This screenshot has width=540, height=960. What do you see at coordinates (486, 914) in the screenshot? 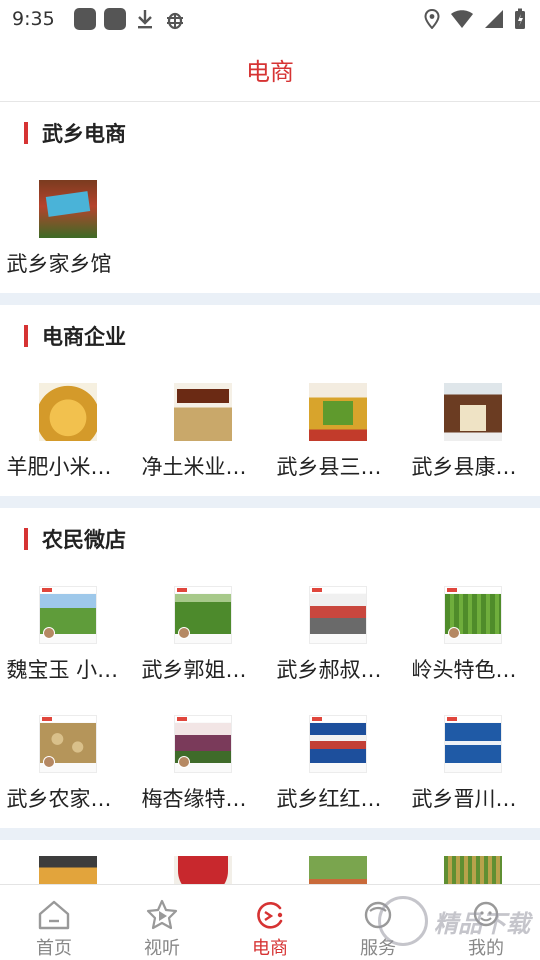
I see `profile-icon` at bounding box center [486, 914].